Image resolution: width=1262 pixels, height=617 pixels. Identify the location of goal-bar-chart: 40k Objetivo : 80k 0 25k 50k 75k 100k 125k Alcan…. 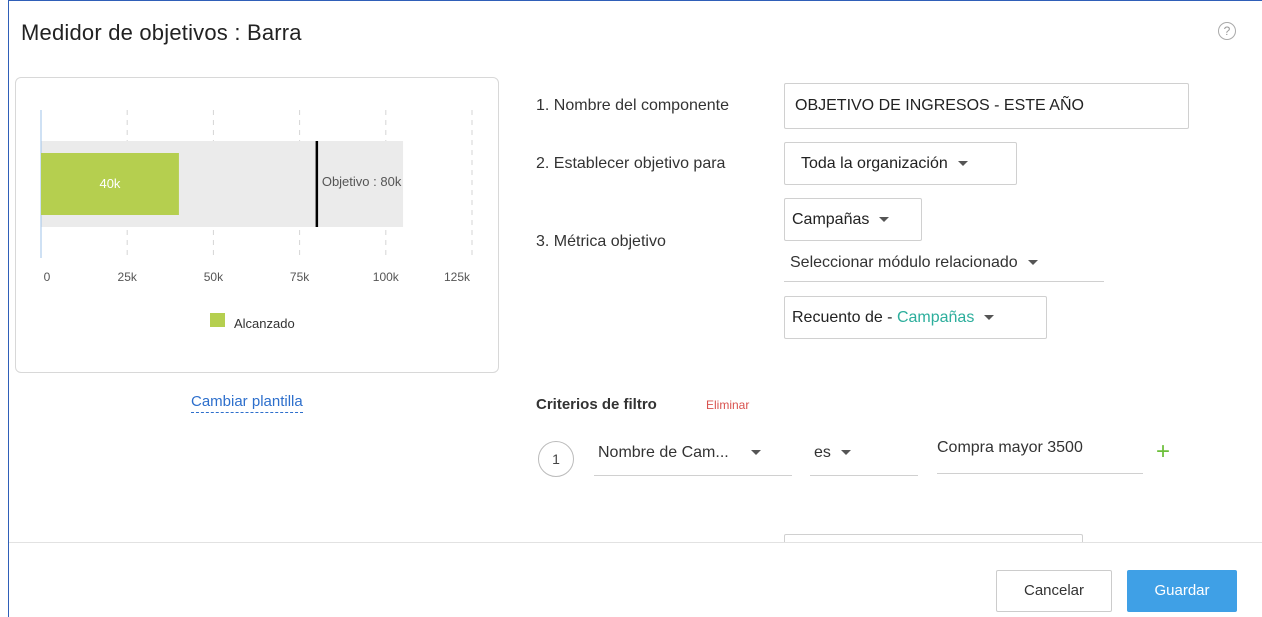
(256, 220).